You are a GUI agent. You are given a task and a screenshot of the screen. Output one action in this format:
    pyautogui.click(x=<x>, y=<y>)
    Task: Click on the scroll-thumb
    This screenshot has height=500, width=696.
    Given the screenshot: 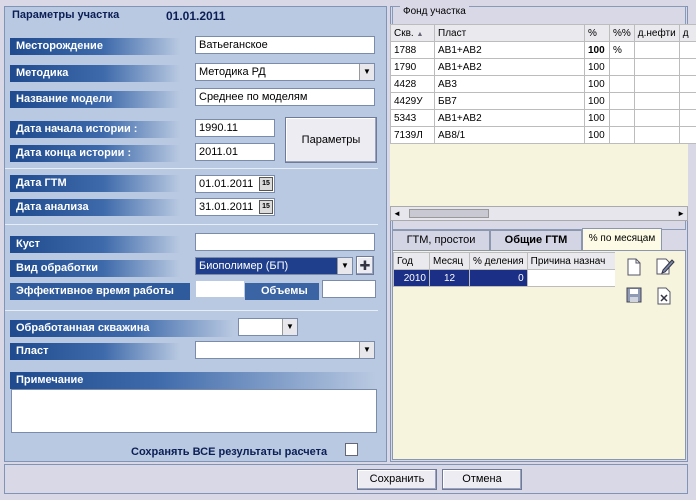 What is the action you would take?
    pyautogui.click(x=449, y=213)
    